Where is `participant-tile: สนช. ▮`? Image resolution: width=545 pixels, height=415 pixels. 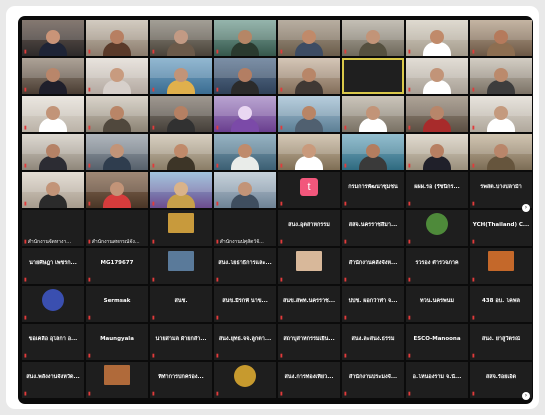
participant-tile: สนช. ▮ is located at coordinates (181, 304).